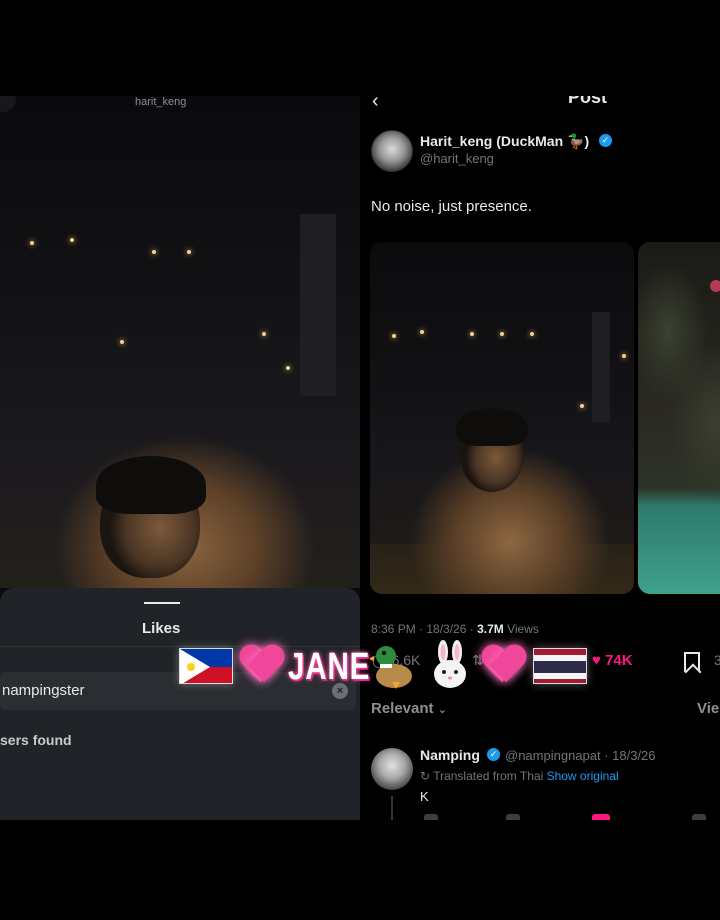 Image resolution: width=720 pixels, height=920 pixels. What do you see at coordinates (178, 691) in the screenshot?
I see `likes-search-input: nampingster ×` at bounding box center [178, 691].